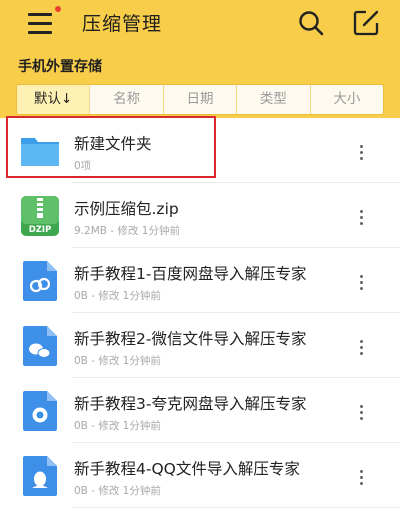  Describe the element at coordinates (44, 21) in the screenshot. I see `menu-button` at that location.